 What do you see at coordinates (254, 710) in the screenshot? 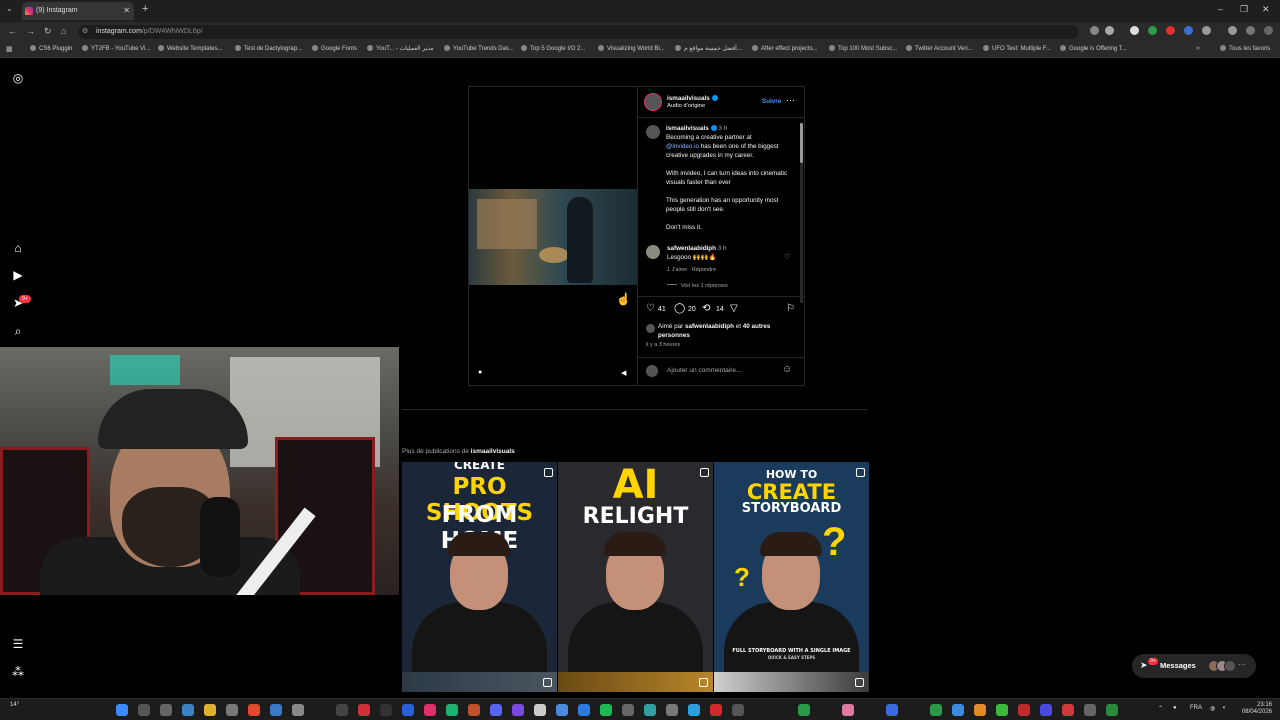
I see `chrome-icon` at bounding box center [254, 710].